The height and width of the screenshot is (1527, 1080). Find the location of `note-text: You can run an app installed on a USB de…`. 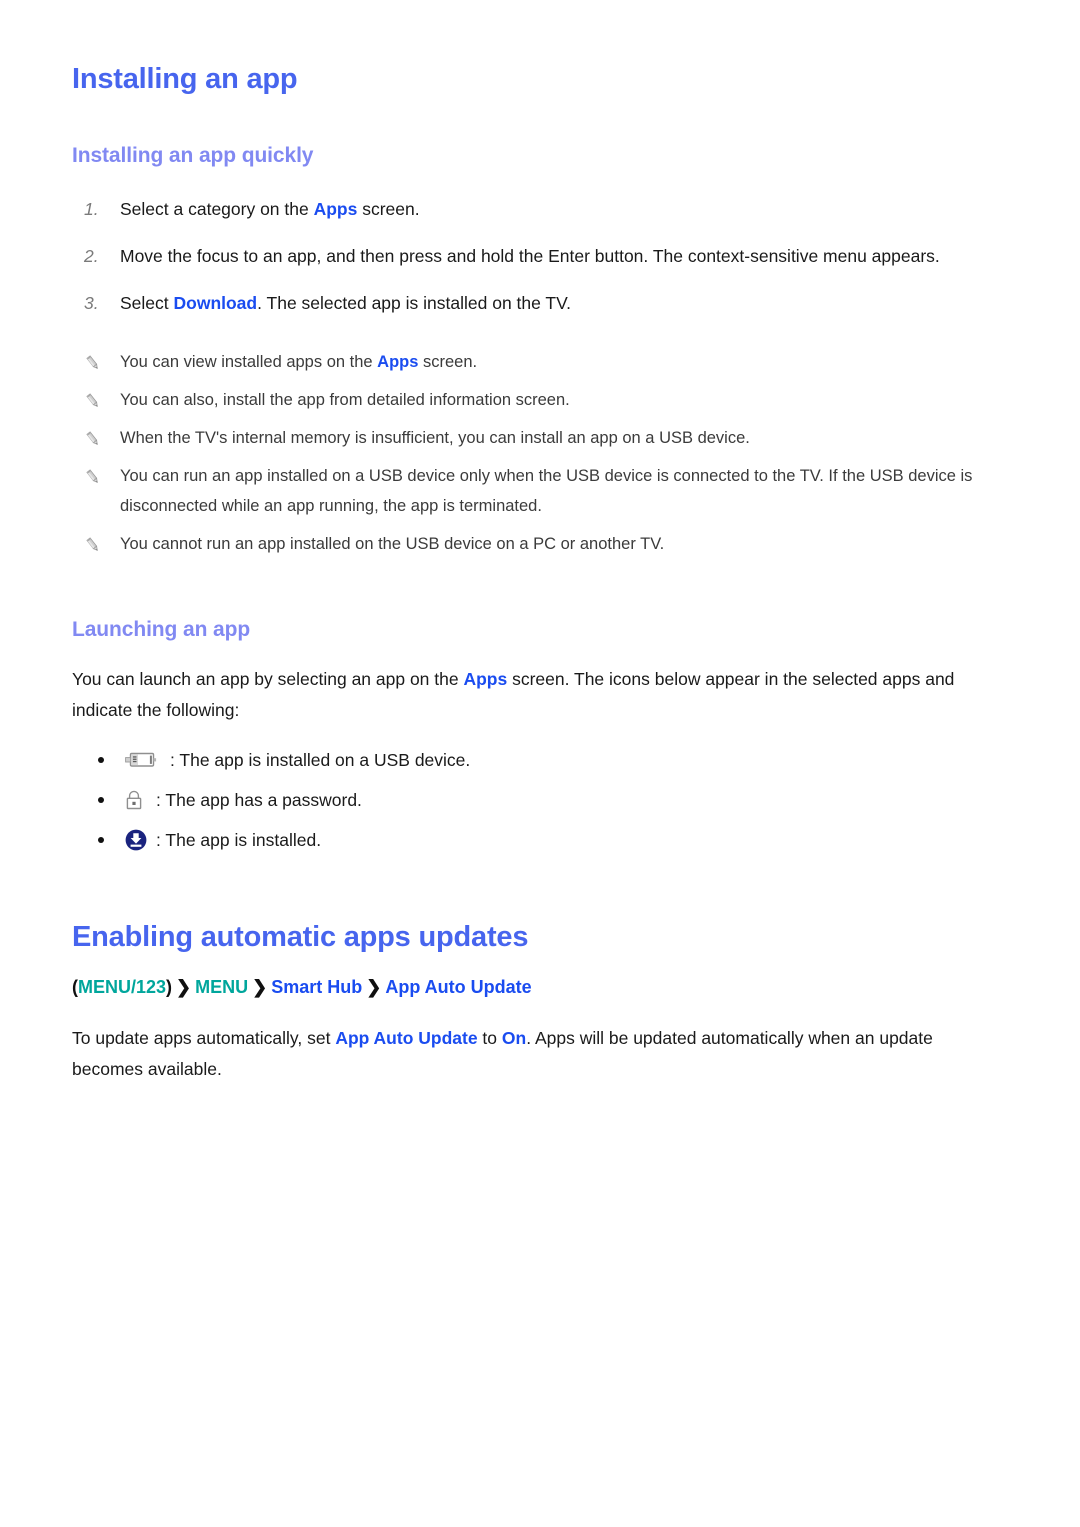

note-text: You can run an app installed on a USB de… is located at coordinates (546, 490).